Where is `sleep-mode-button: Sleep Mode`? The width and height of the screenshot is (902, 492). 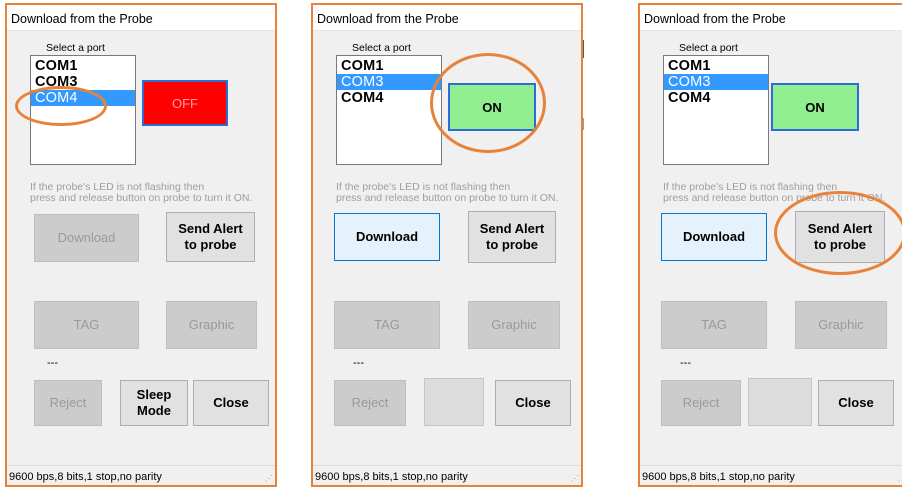
sleep-mode-button: Sleep Mode is located at coordinates (154, 403).